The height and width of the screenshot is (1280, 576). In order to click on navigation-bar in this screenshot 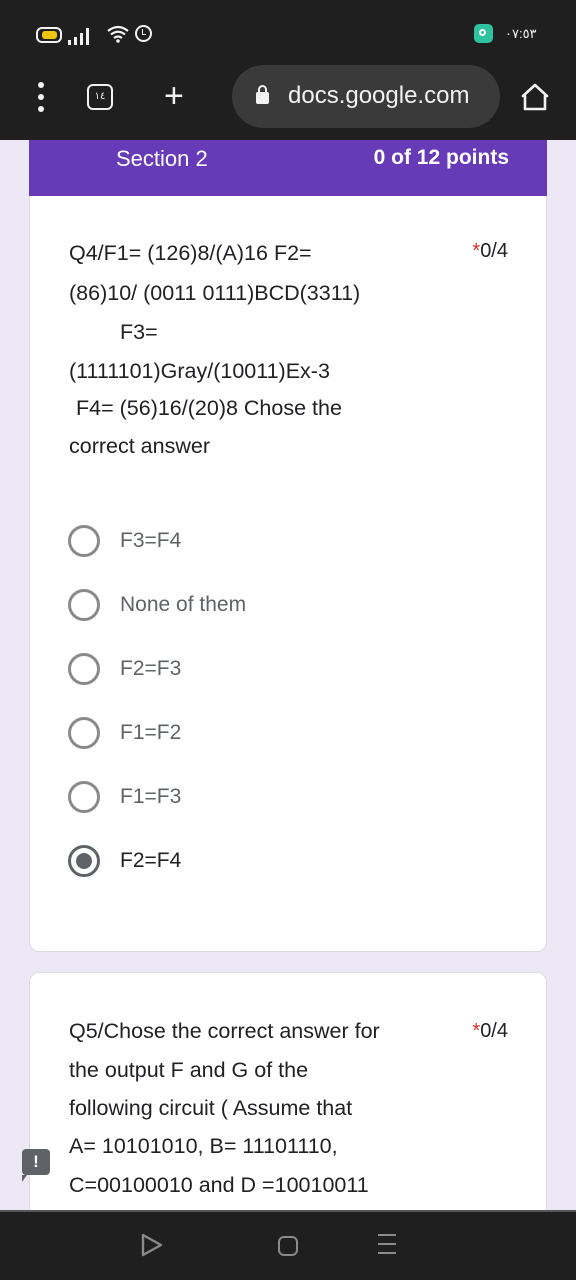, I will do `click(288, 1245)`.